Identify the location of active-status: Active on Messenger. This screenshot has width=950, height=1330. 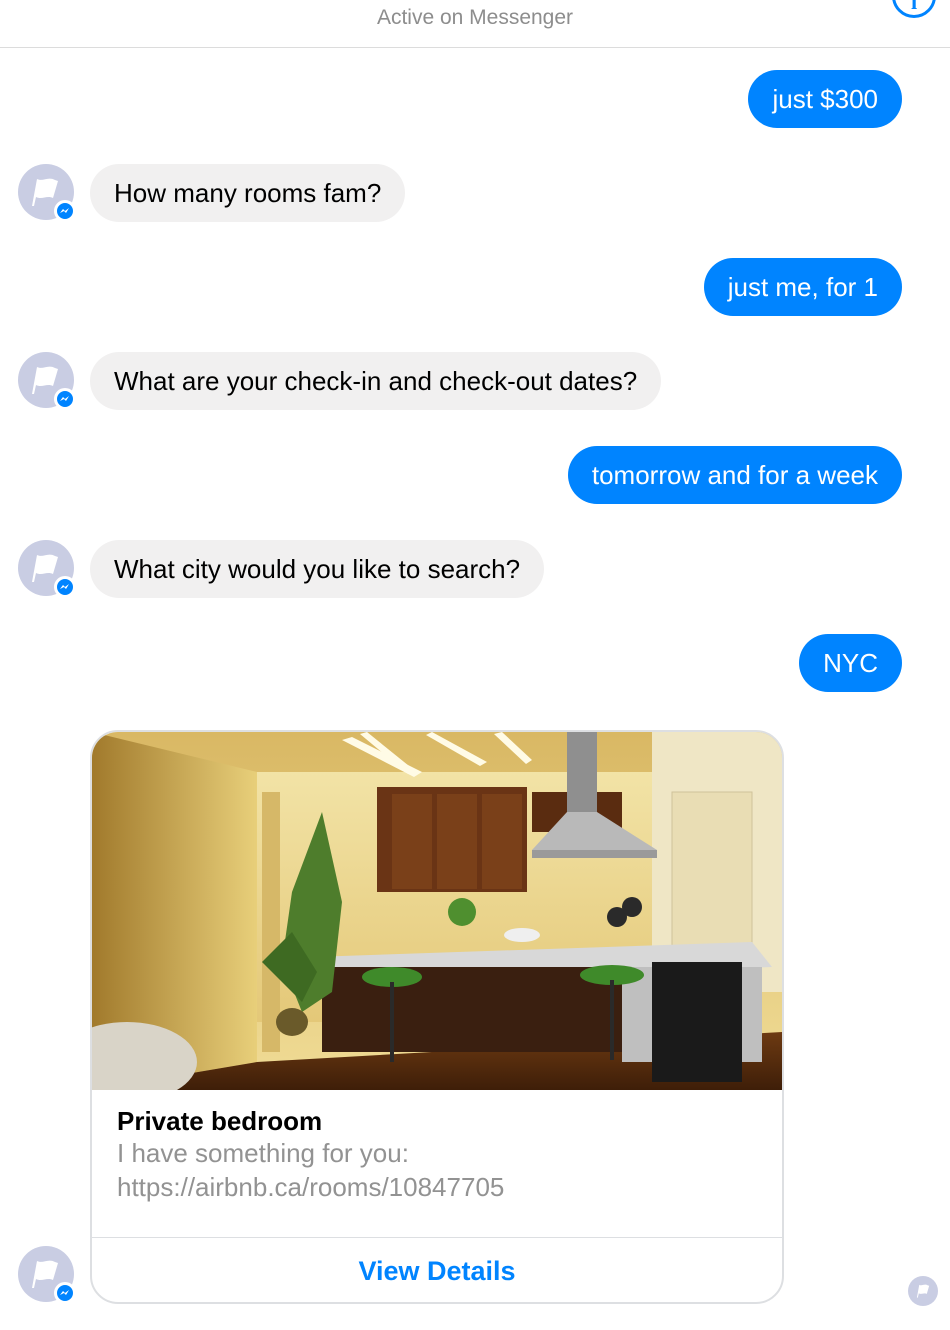
(475, 17).